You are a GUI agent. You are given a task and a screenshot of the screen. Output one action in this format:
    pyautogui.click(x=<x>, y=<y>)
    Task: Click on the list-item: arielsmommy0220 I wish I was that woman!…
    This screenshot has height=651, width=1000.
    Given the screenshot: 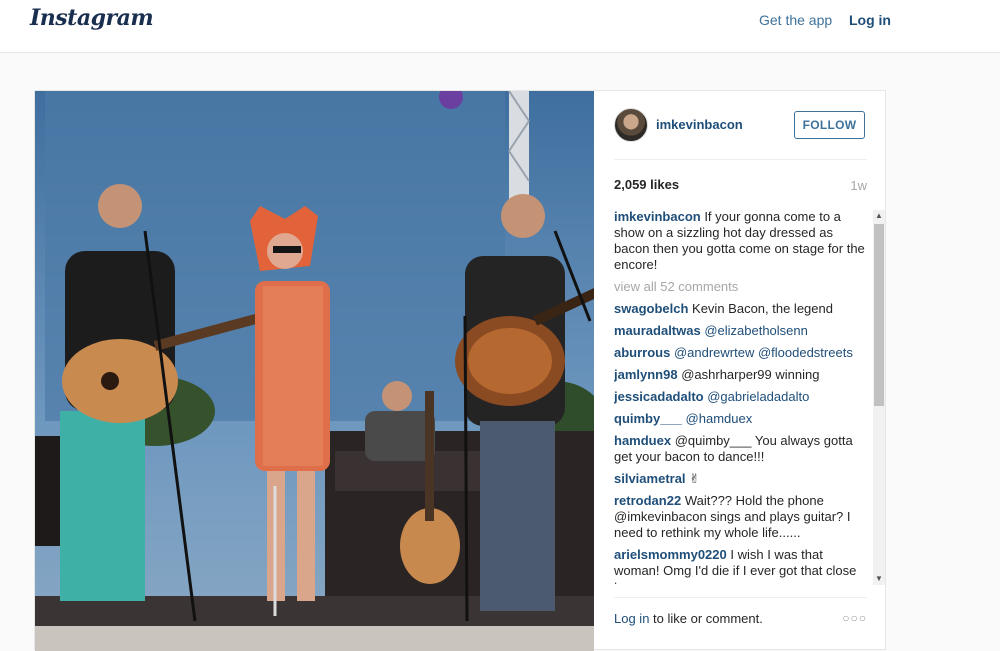 What is the action you would take?
    pyautogui.click(x=740, y=565)
    